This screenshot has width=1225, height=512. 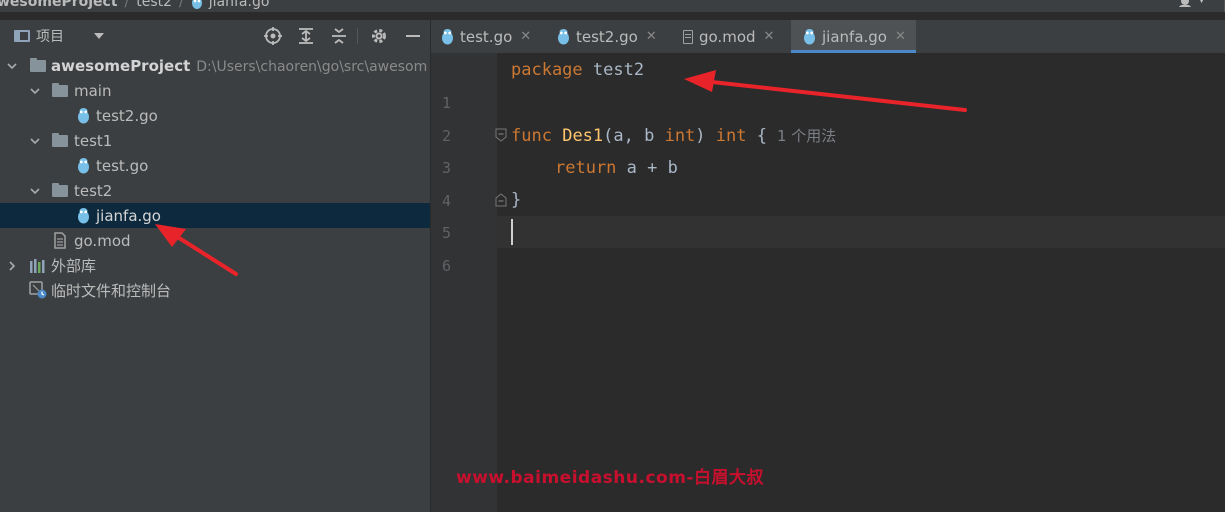 What do you see at coordinates (413, 36) in the screenshot?
I see `hide-panel-icon` at bounding box center [413, 36].